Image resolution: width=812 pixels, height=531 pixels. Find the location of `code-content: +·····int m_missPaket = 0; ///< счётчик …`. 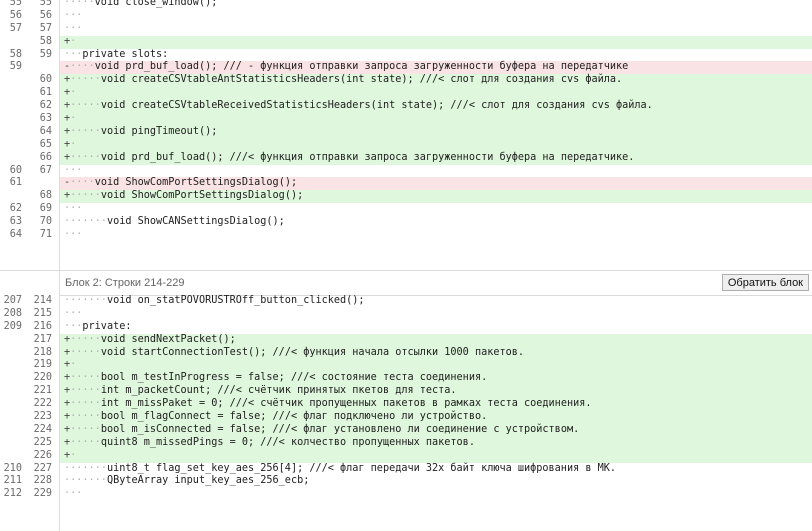

code-content: +·····int m_missPaket = 0; ///< счётчик … is located at coordinates (436, 405).